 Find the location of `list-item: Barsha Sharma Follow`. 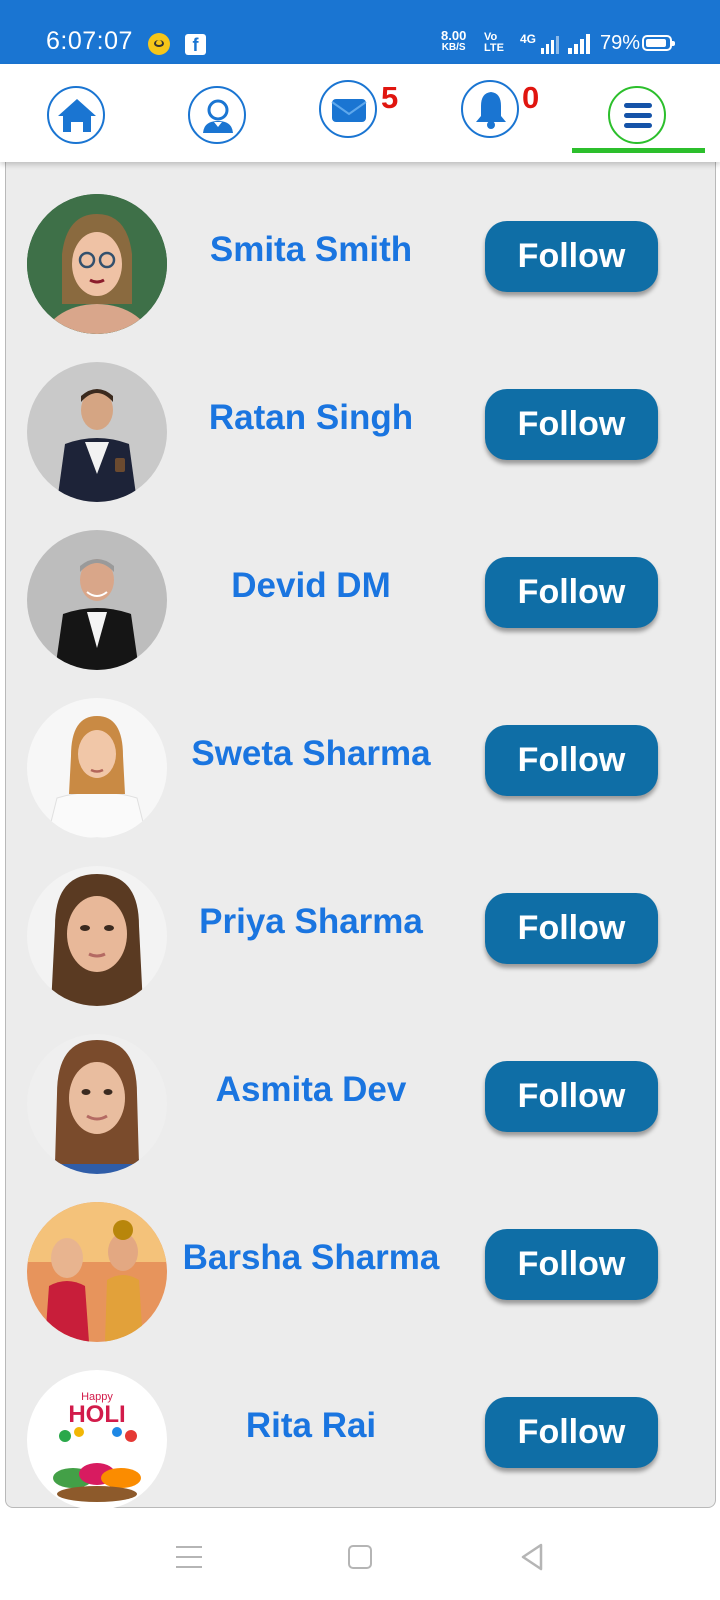

list-item: Barsha Sharma Follow is located at coordinates (361, 1266).